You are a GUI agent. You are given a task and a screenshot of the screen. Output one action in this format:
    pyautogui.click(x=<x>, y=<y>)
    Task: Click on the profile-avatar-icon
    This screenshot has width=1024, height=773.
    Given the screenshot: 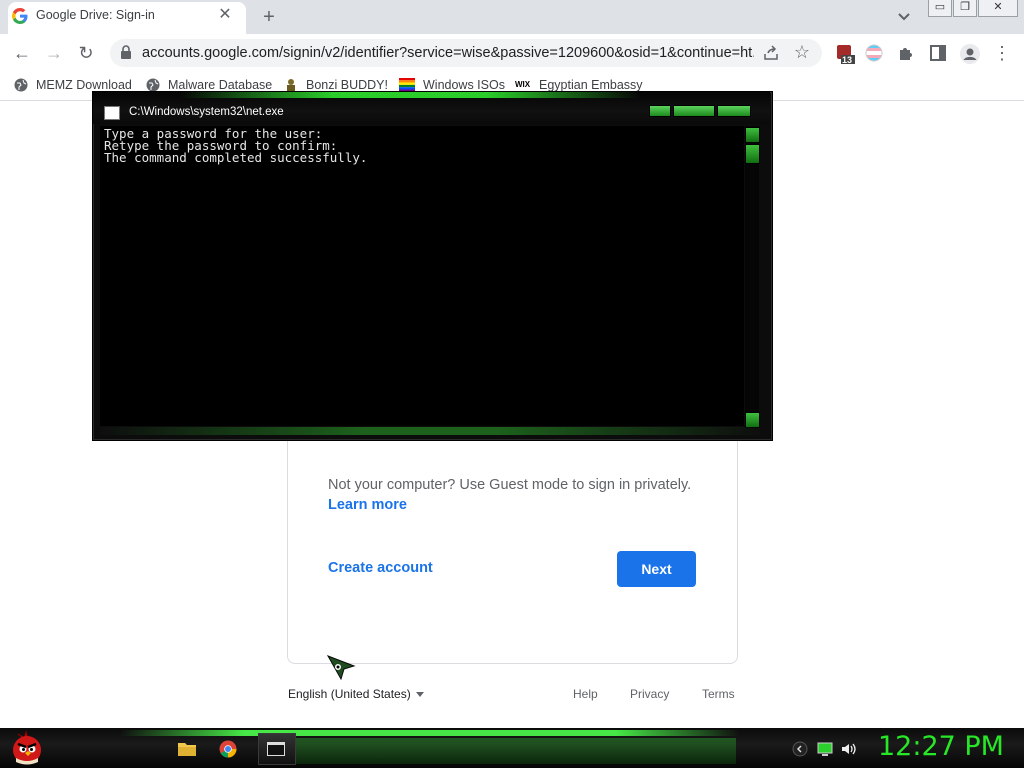 What is the action you would take?
    pyautogui.click(x=970, y=54)
    